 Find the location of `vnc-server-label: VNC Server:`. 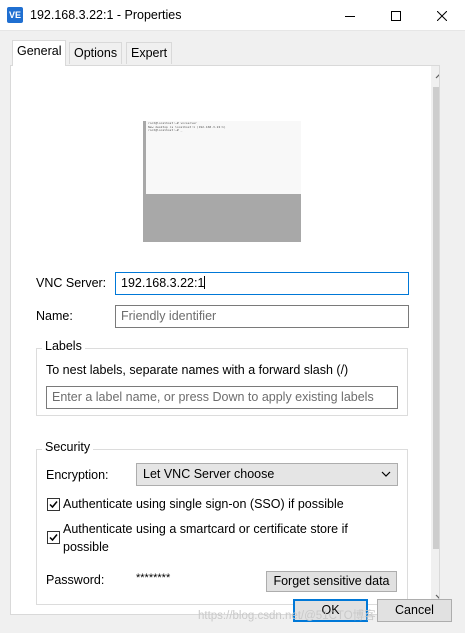

vnc-server-label: VNC Server: is located at coordinates (71, 283).